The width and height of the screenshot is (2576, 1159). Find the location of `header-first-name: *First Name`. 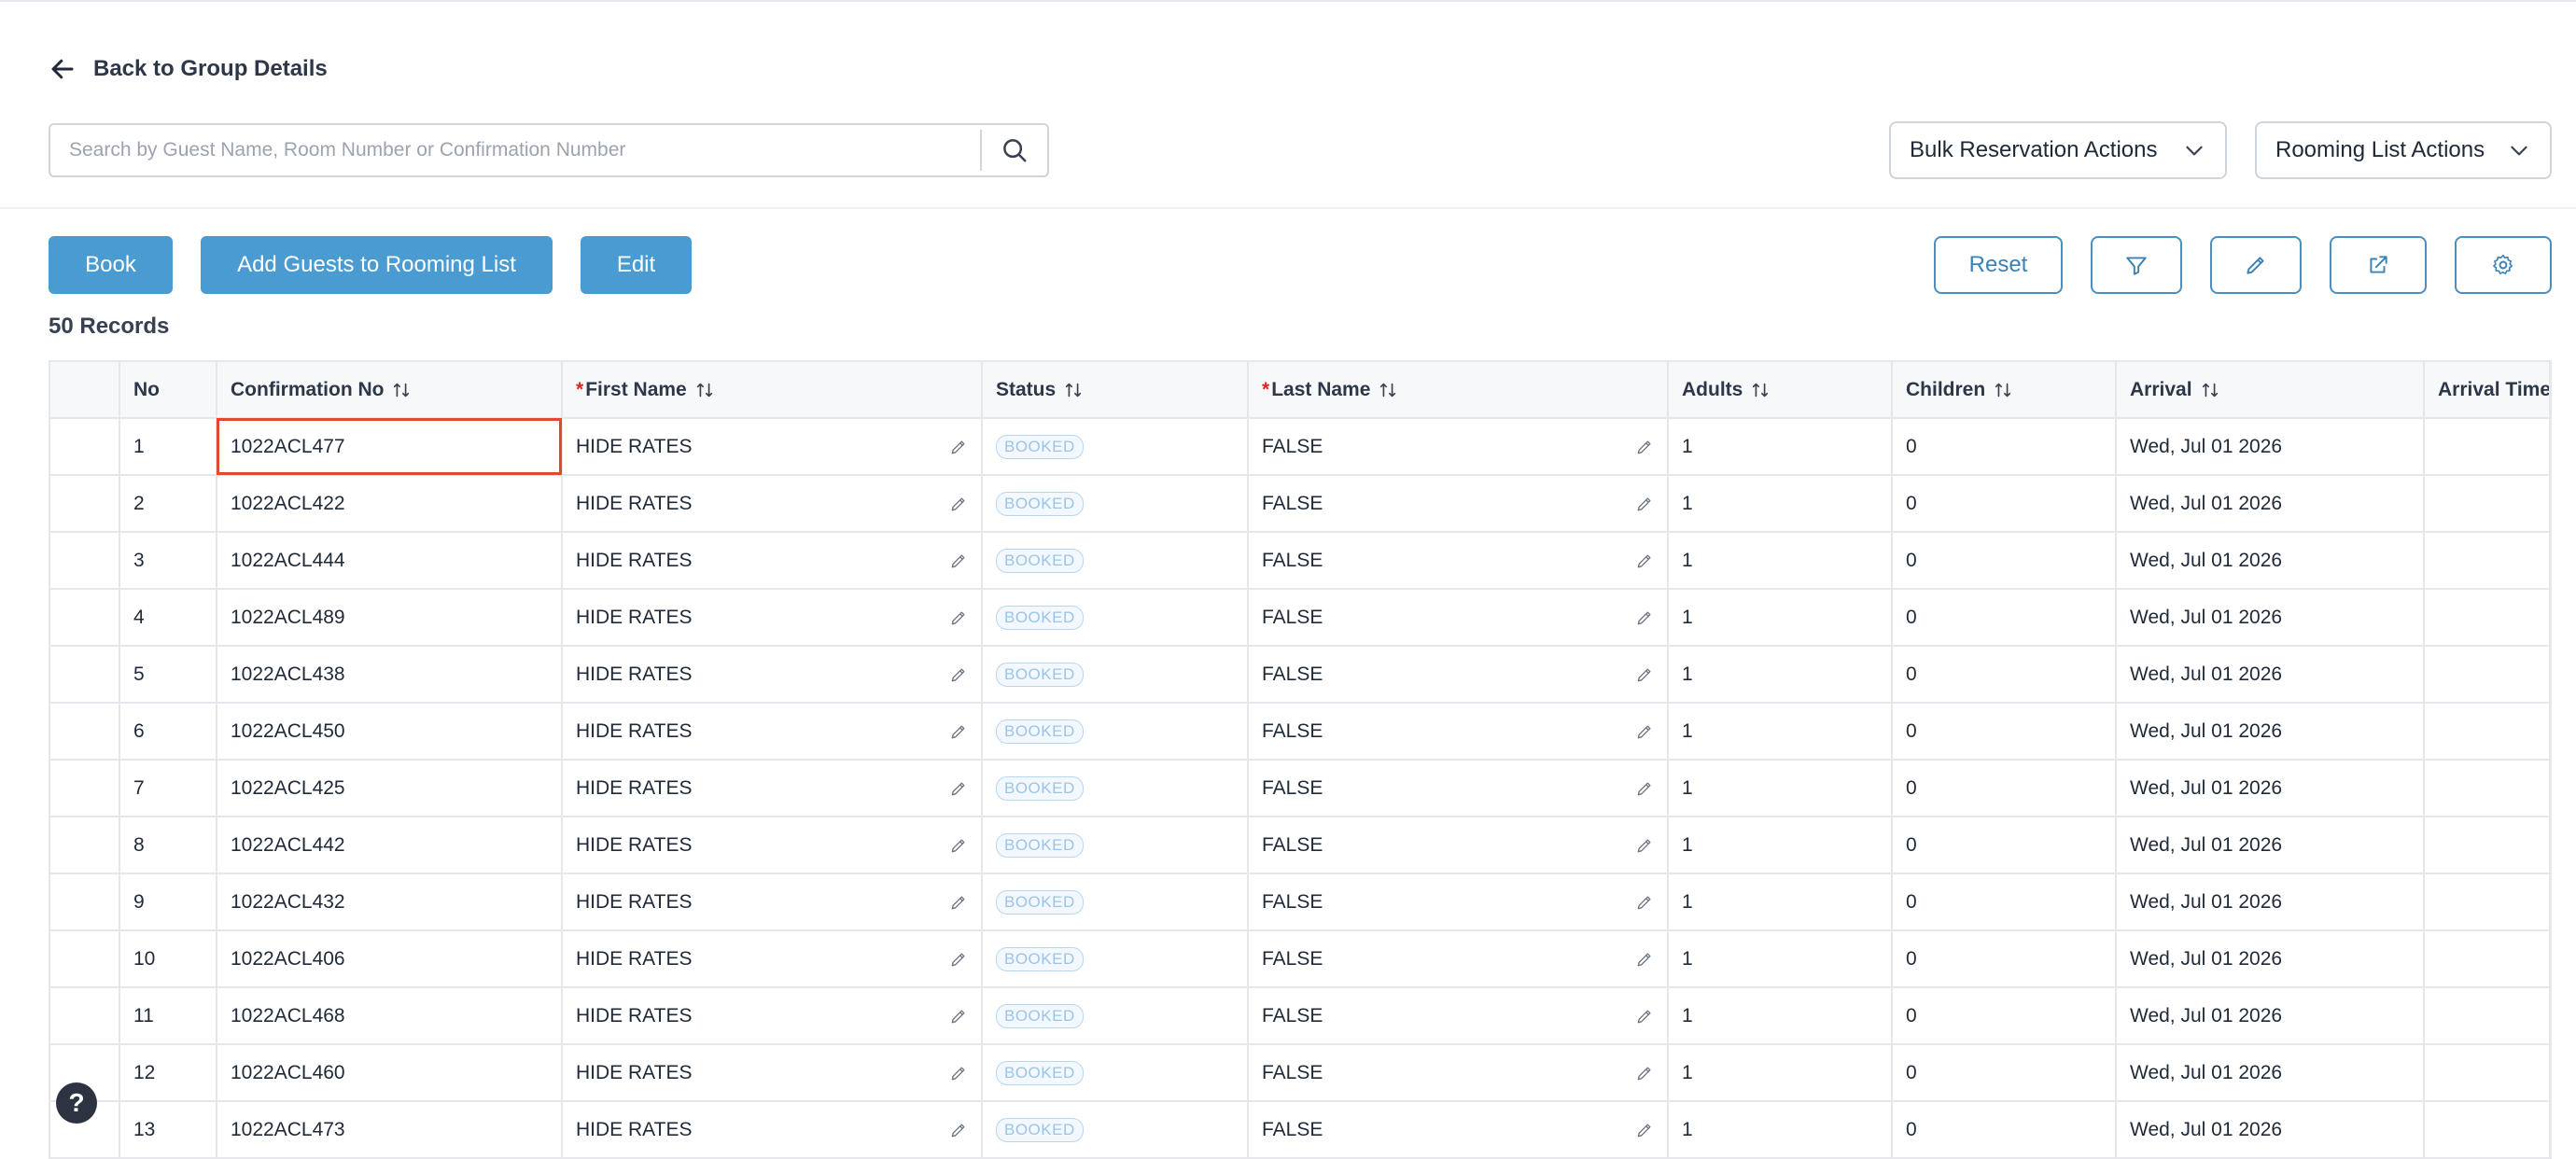

header-first-name: *First Name is located at coordinates (772, 390).